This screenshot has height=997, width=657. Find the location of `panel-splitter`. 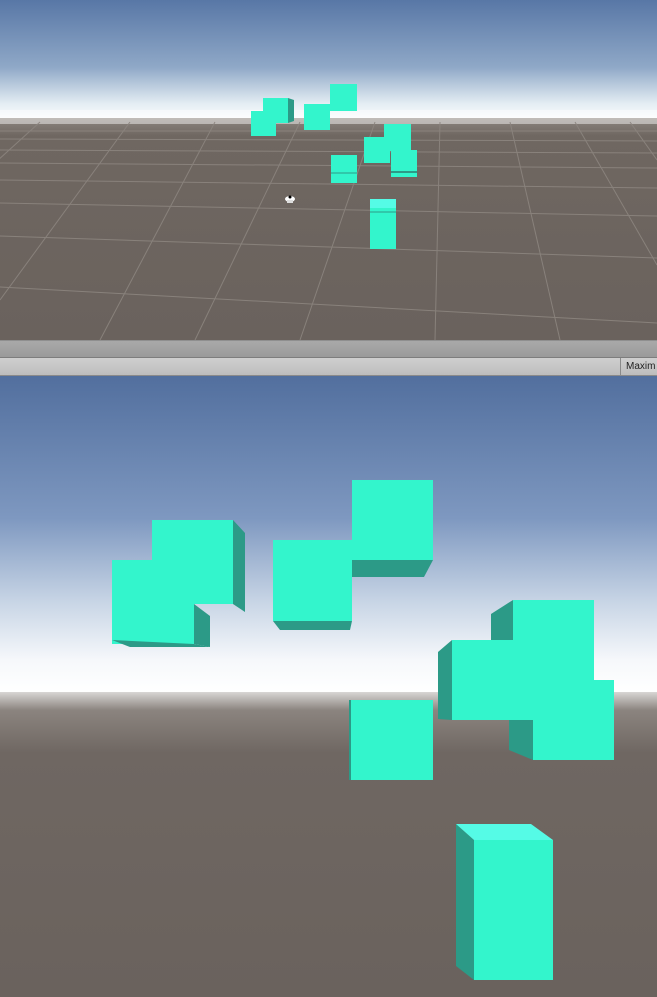

panel-splitter is located at coordinates (328, 349).